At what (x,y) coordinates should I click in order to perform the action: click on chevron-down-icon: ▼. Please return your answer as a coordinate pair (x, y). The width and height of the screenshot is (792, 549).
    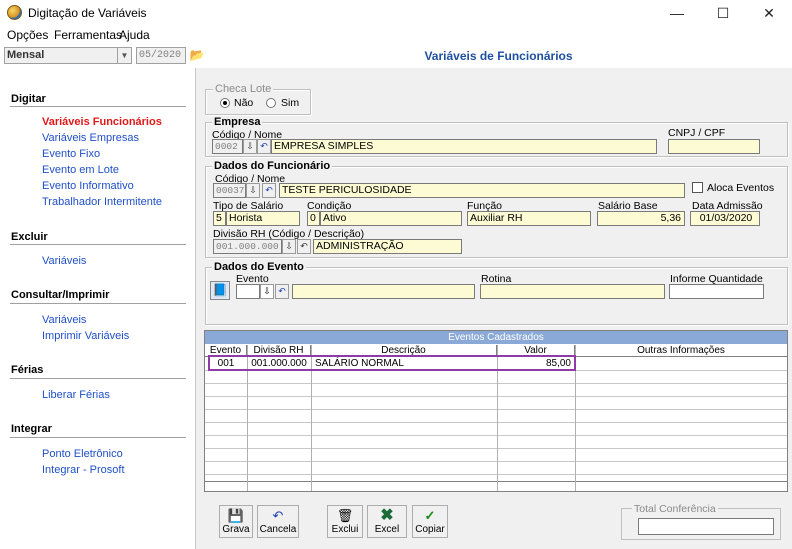
    Looking at the image, I should click on (124, 55).